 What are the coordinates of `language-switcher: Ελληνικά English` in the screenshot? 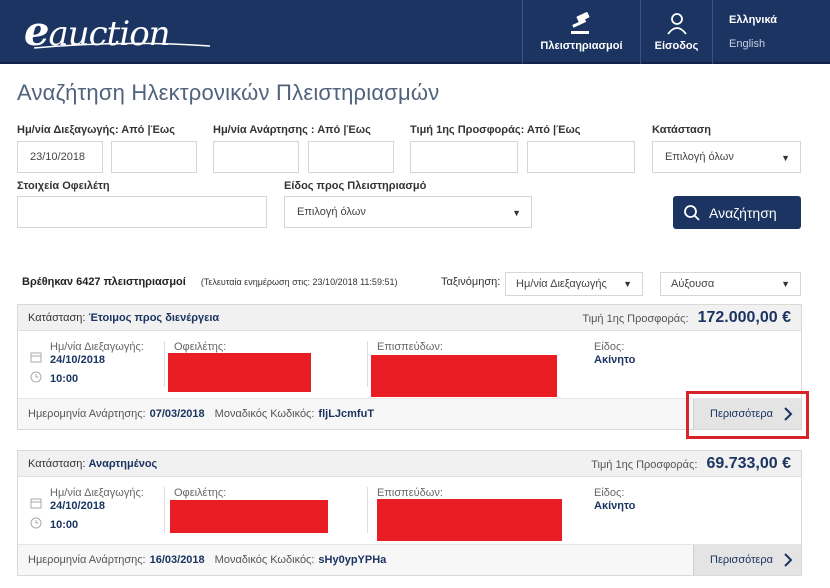 It's located at (771, 32).